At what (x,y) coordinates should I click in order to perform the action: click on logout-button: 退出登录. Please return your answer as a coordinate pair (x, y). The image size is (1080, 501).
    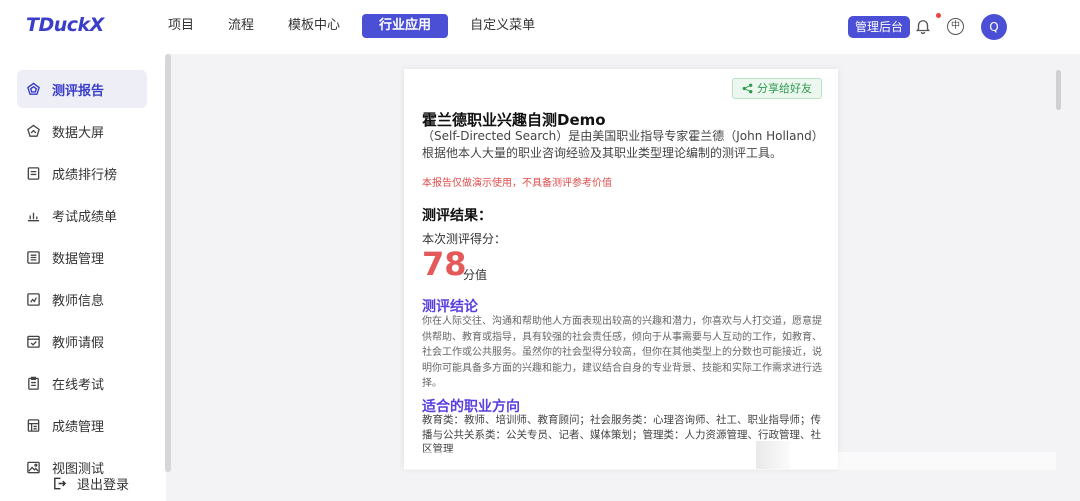
    Looking at the image, I should click on (90, 483).